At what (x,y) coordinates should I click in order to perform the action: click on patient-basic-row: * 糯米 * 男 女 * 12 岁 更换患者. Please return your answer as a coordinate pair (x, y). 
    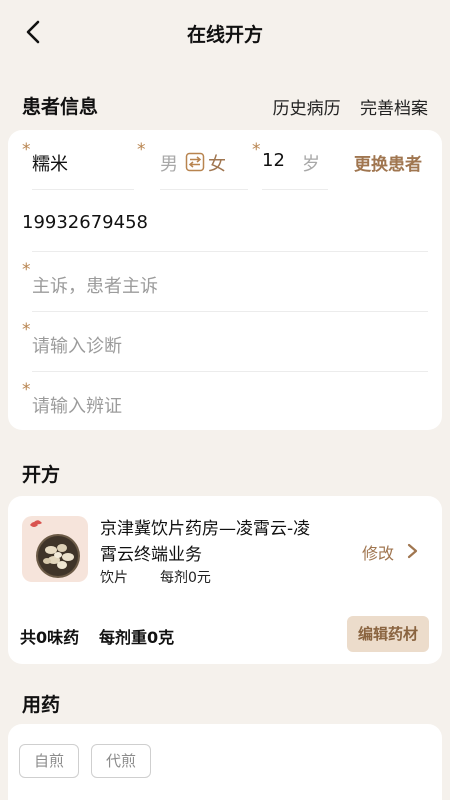
    Looking at the image, I should click on (232, 161).